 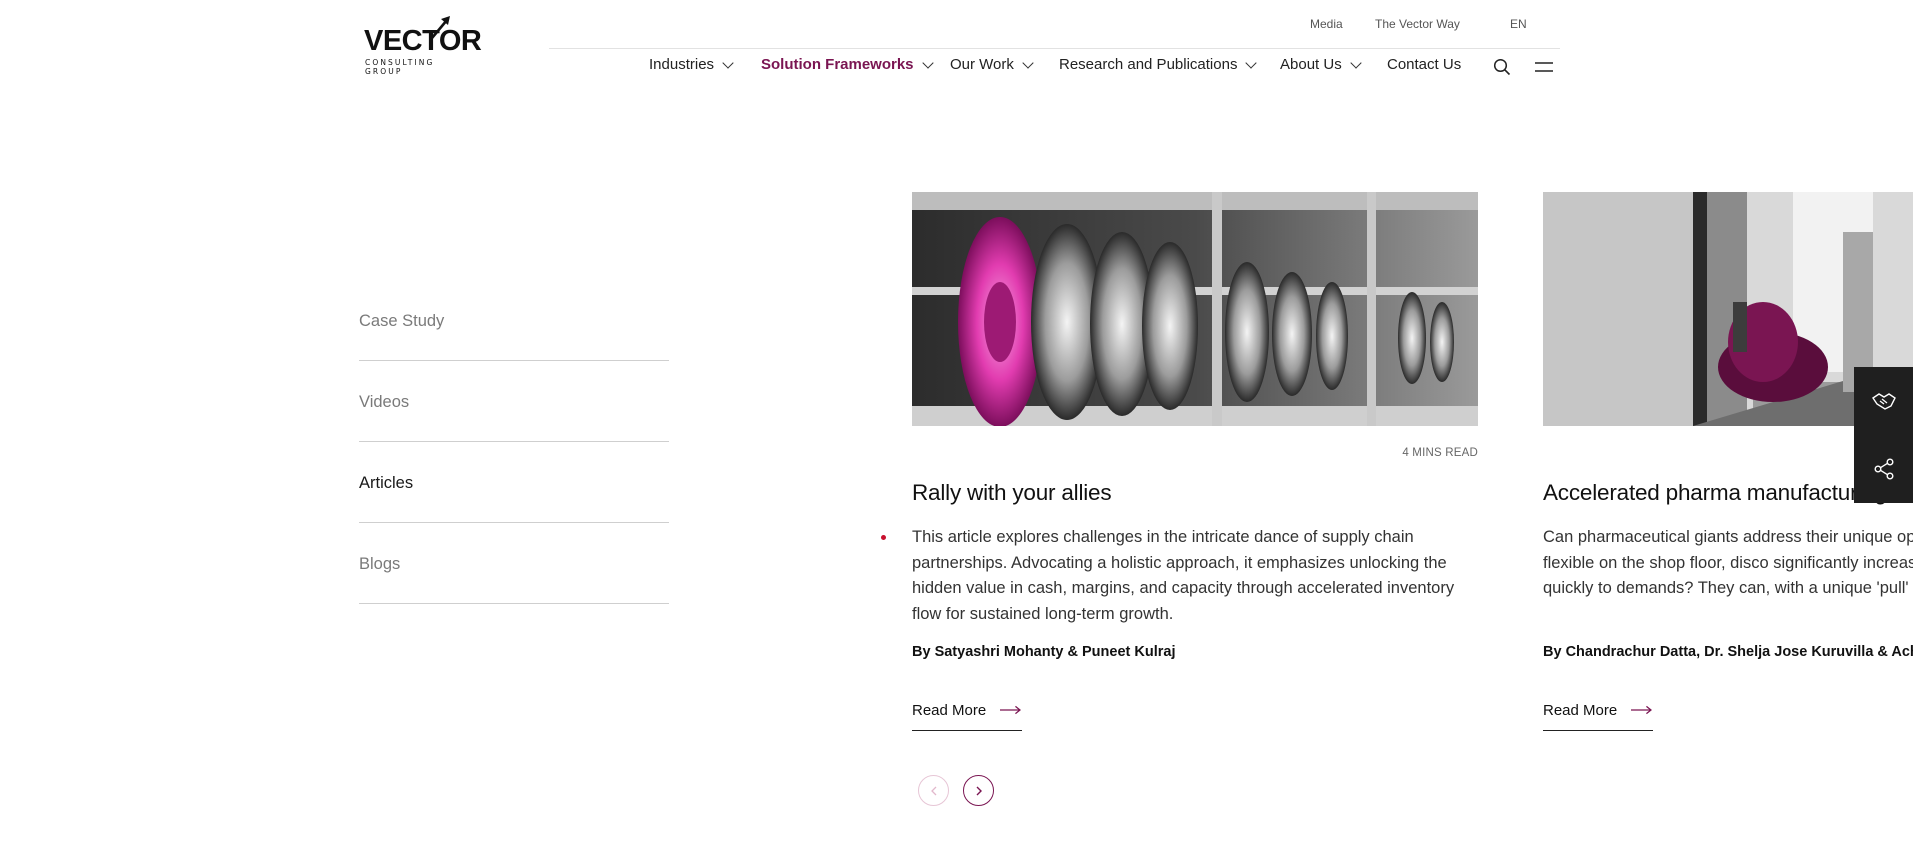 What do you see at coordinates (1044, 652) in the screenshot?
I see `article-author: By Satyashri Mohanty & Puneet Kulraj` at bounding box center [1044, 652].